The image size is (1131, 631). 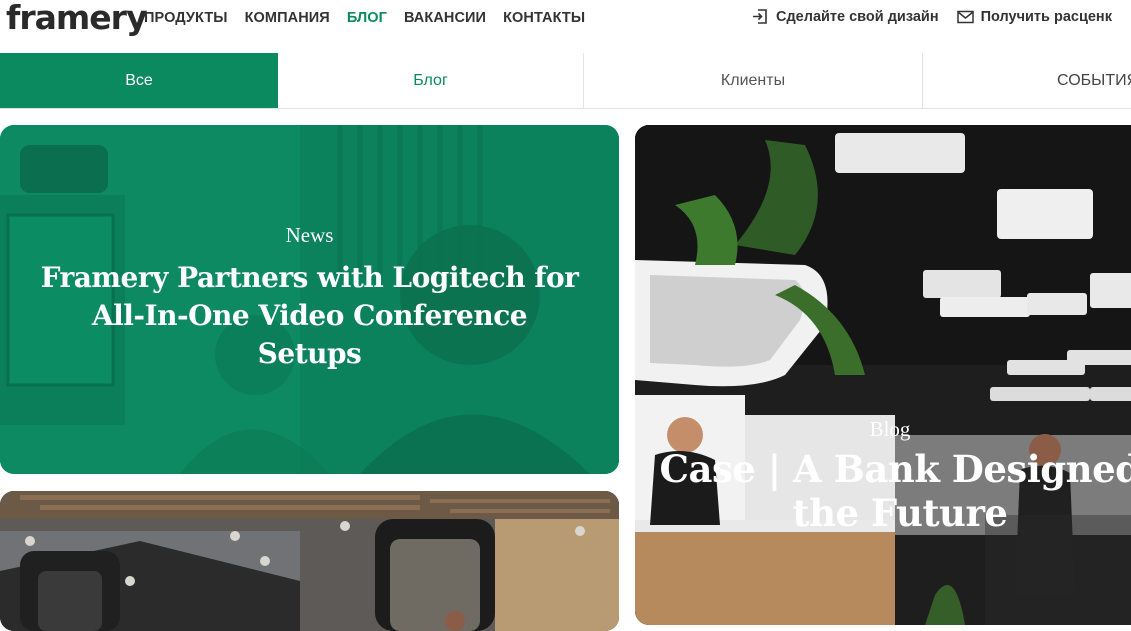 What do you see at coordinates (139, 80) in the screenshot?
I see `tab-all: Все` at bounding box center [139, 80].